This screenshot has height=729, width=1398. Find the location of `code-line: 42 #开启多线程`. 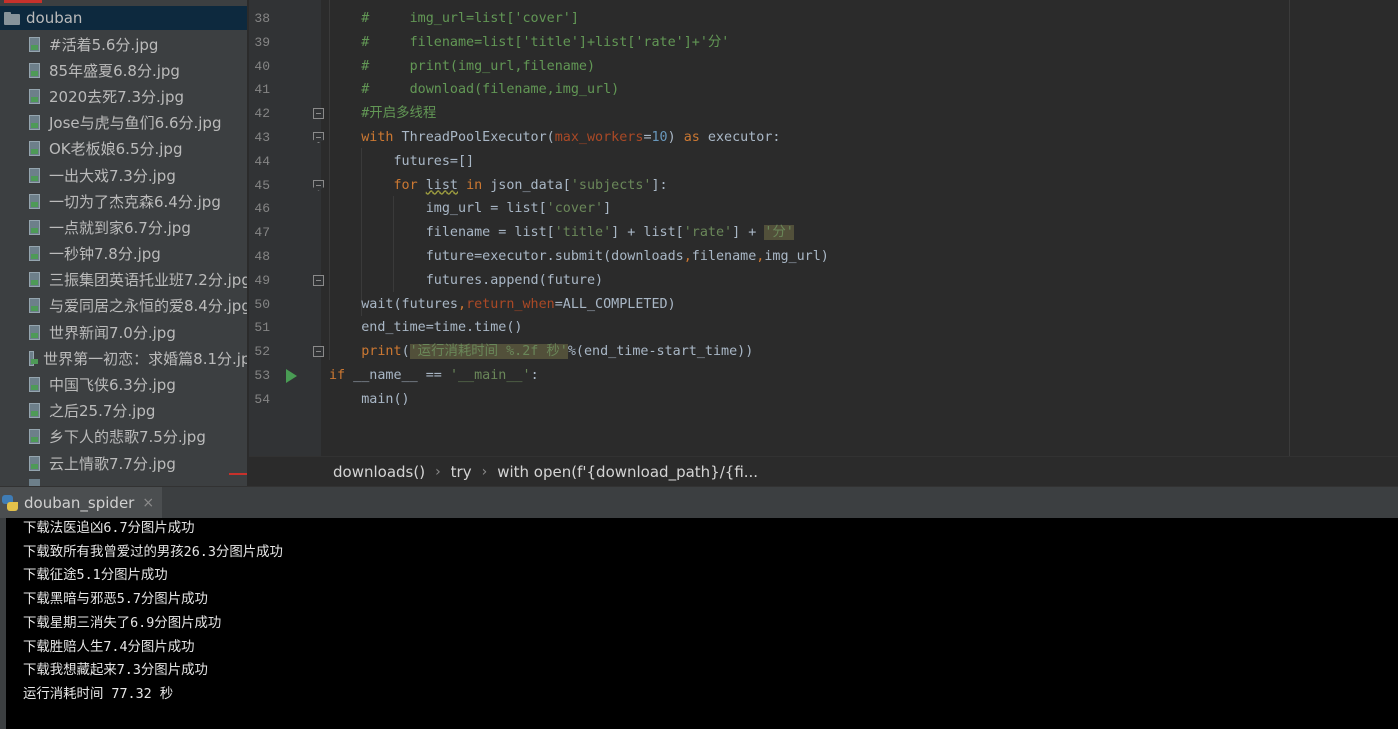

code-line: 42 #开启多线程 is located at coordinates (823, 114).